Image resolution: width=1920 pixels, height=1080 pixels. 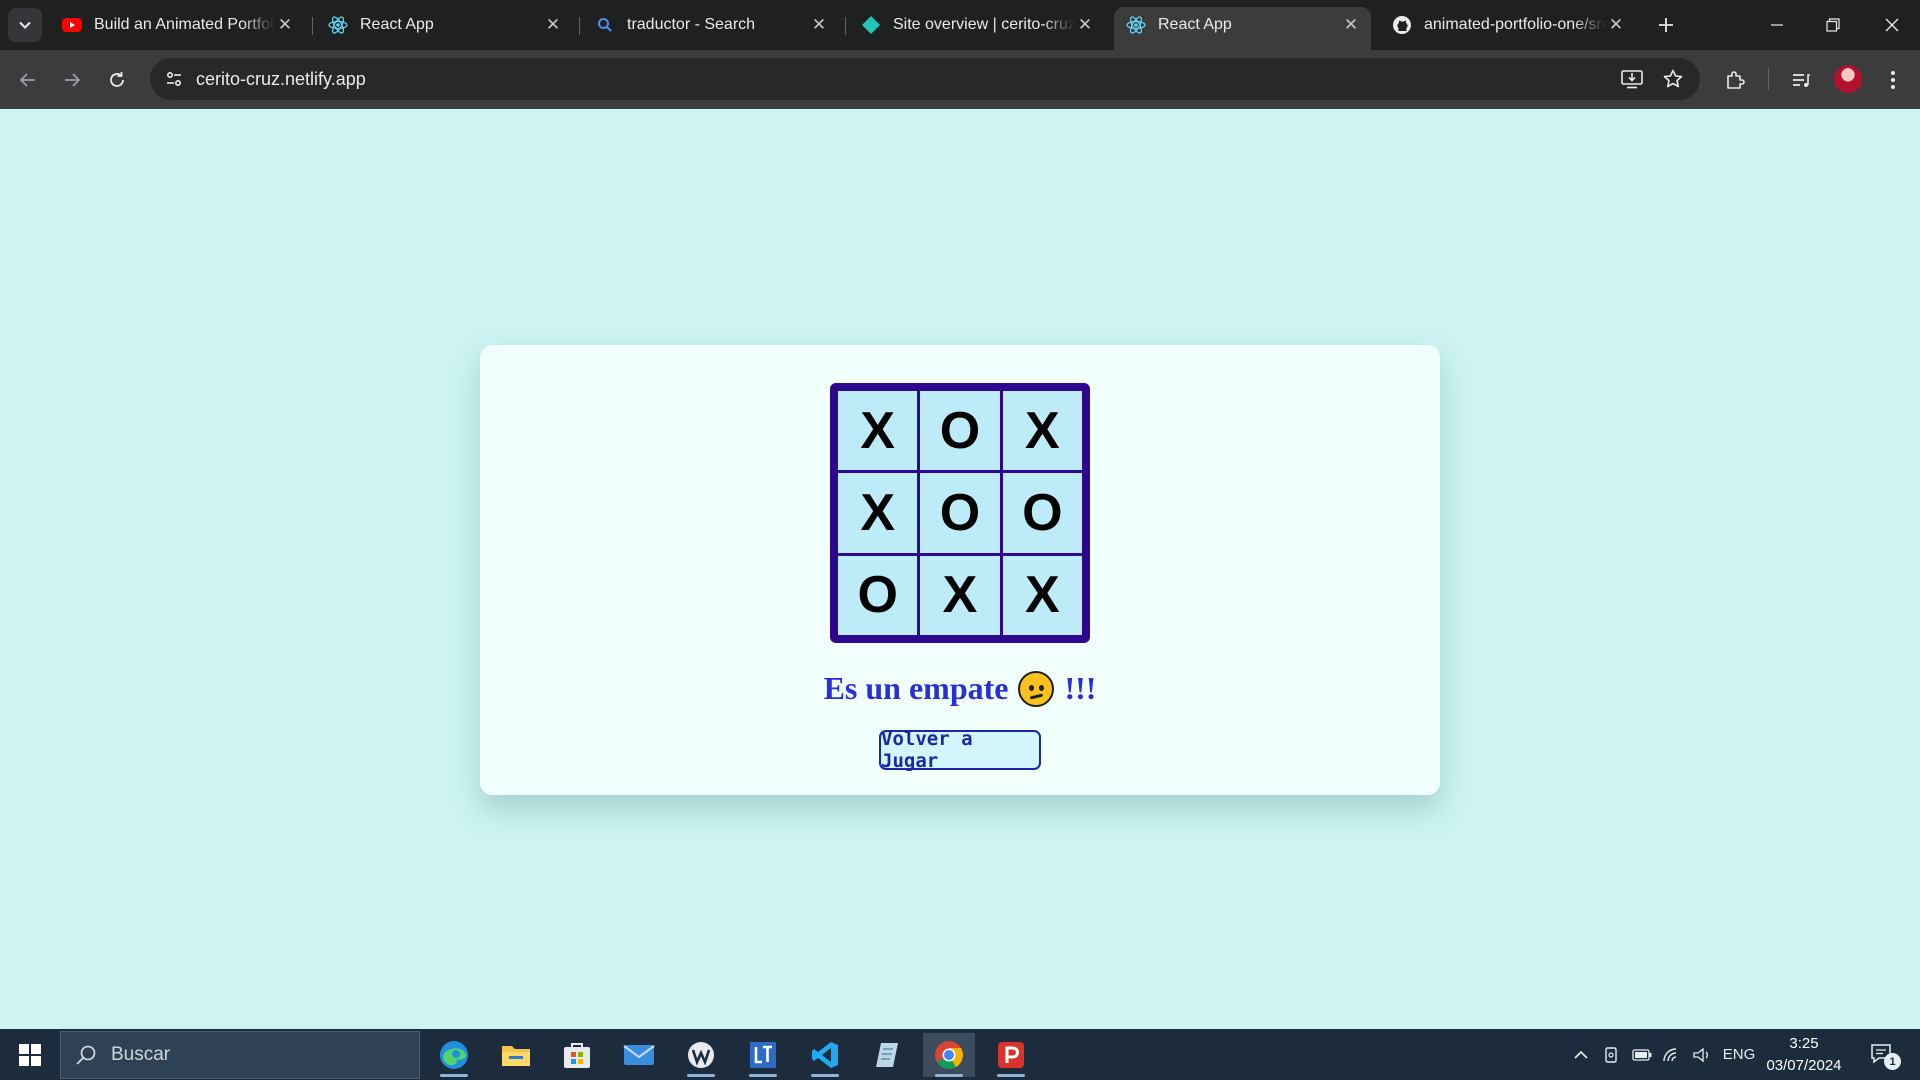 I want to click on taskbar-clock: 3:25 03/07/2024, so click(x=1804, y=1055).